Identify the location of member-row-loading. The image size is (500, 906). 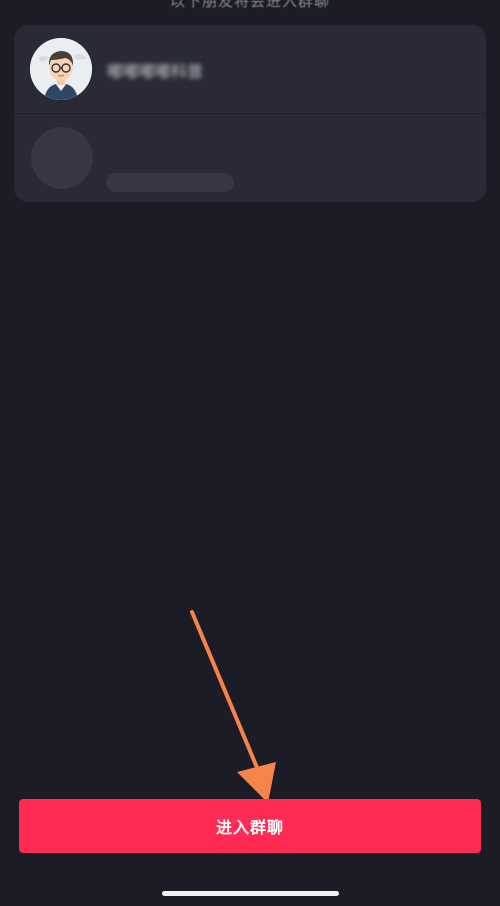
(250, 158).